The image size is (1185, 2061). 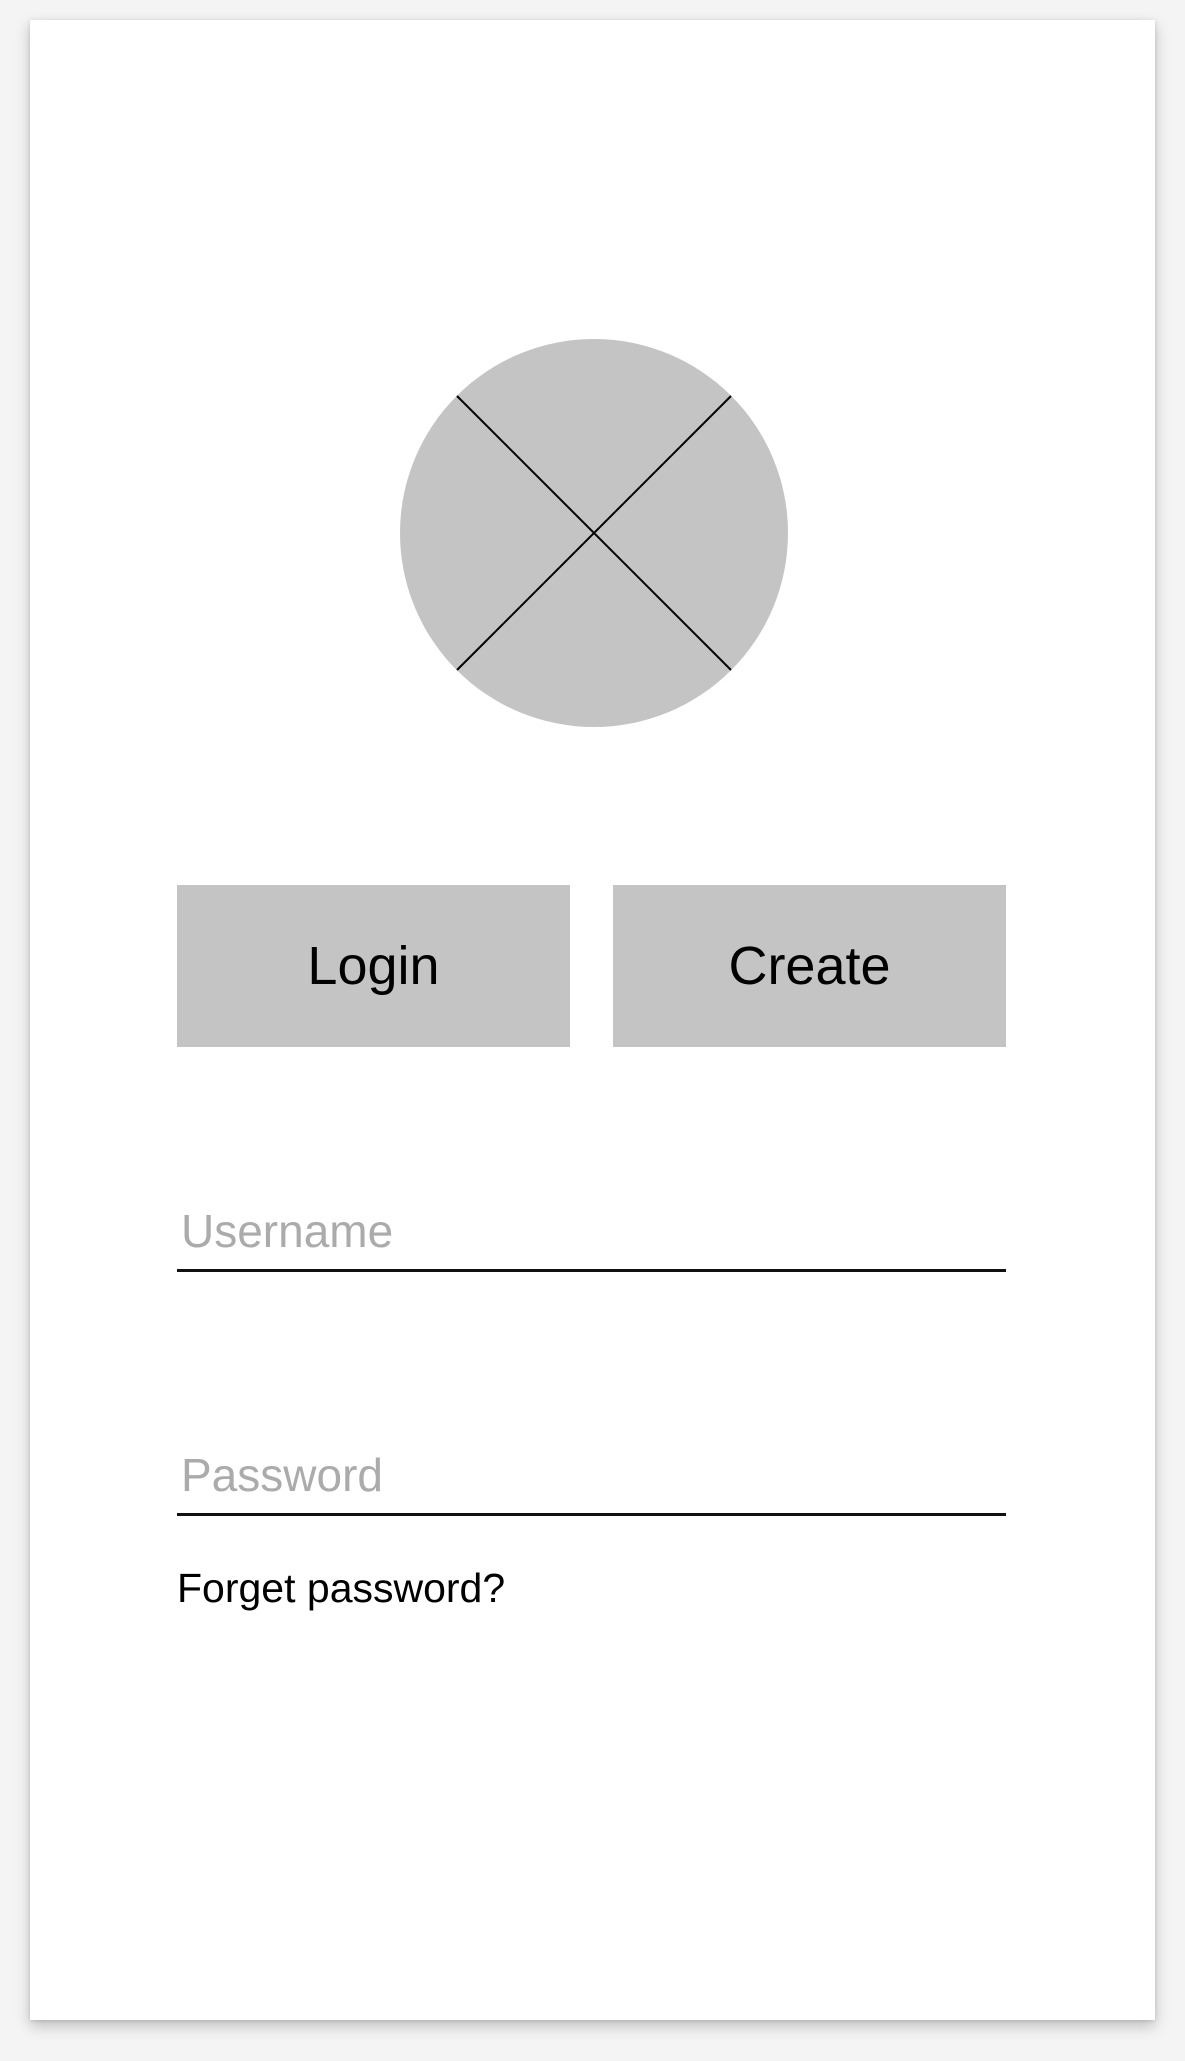 I want to click on image-placeholder-icon, so click(x=594, y=533).